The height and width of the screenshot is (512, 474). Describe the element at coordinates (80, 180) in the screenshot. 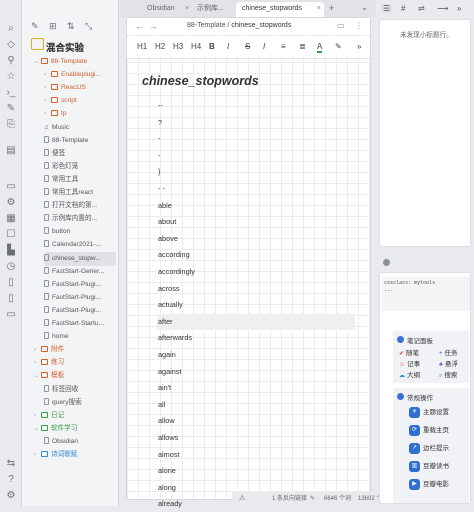

I see `file-item: 常用工具` at that location.